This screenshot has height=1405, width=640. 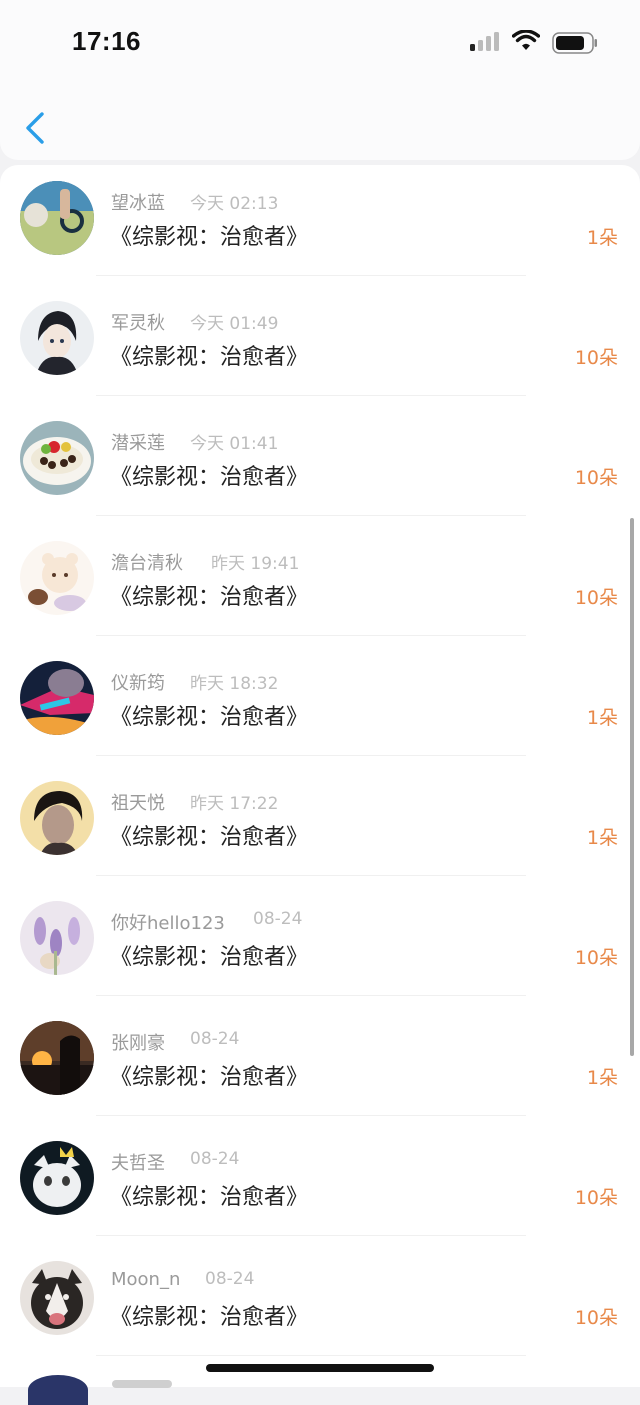 What do you see at coordinates (57, 1058) in the screenshot?
I see `avatar-sunset-icon` at bounding box center [57, 1058].